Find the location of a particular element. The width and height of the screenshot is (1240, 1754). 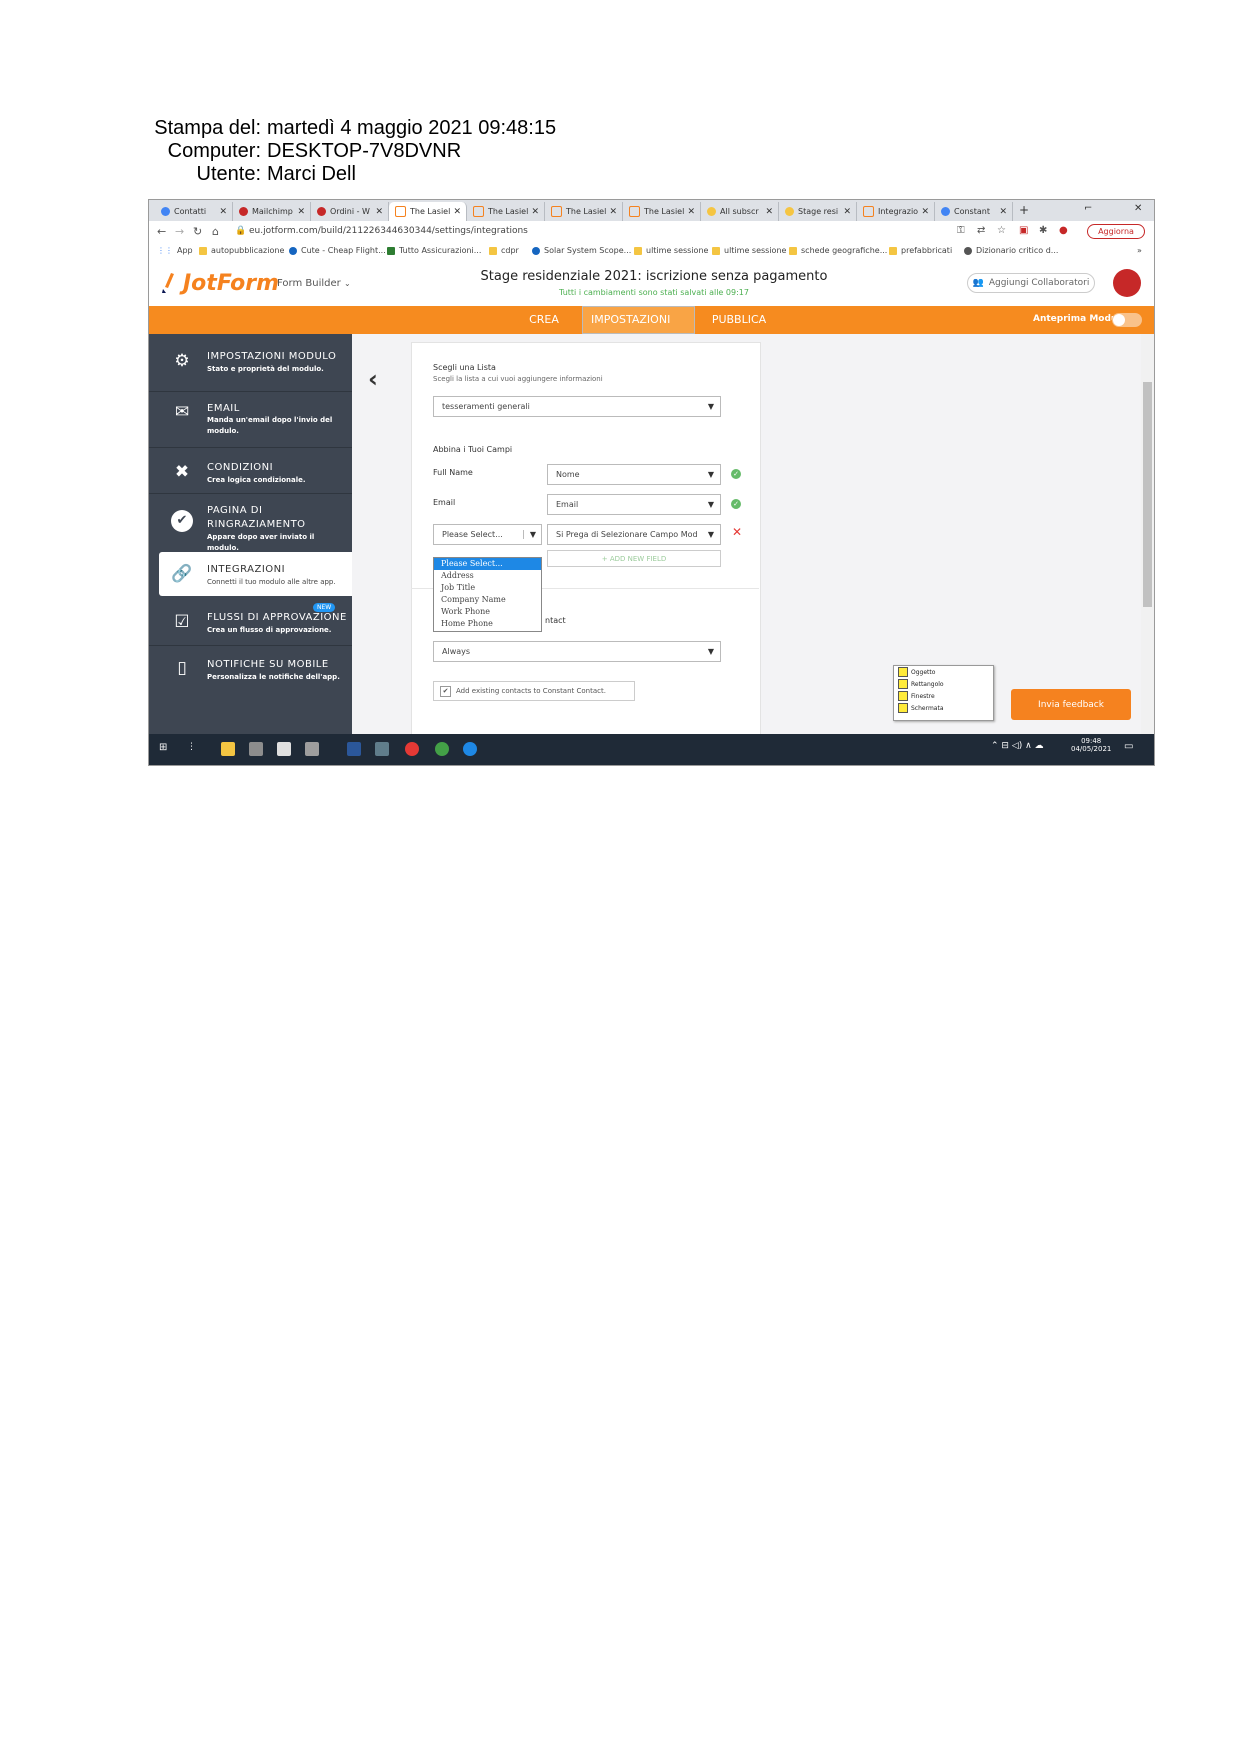

bookmark-item: prefabbricati is located at coordinates (920, 250).